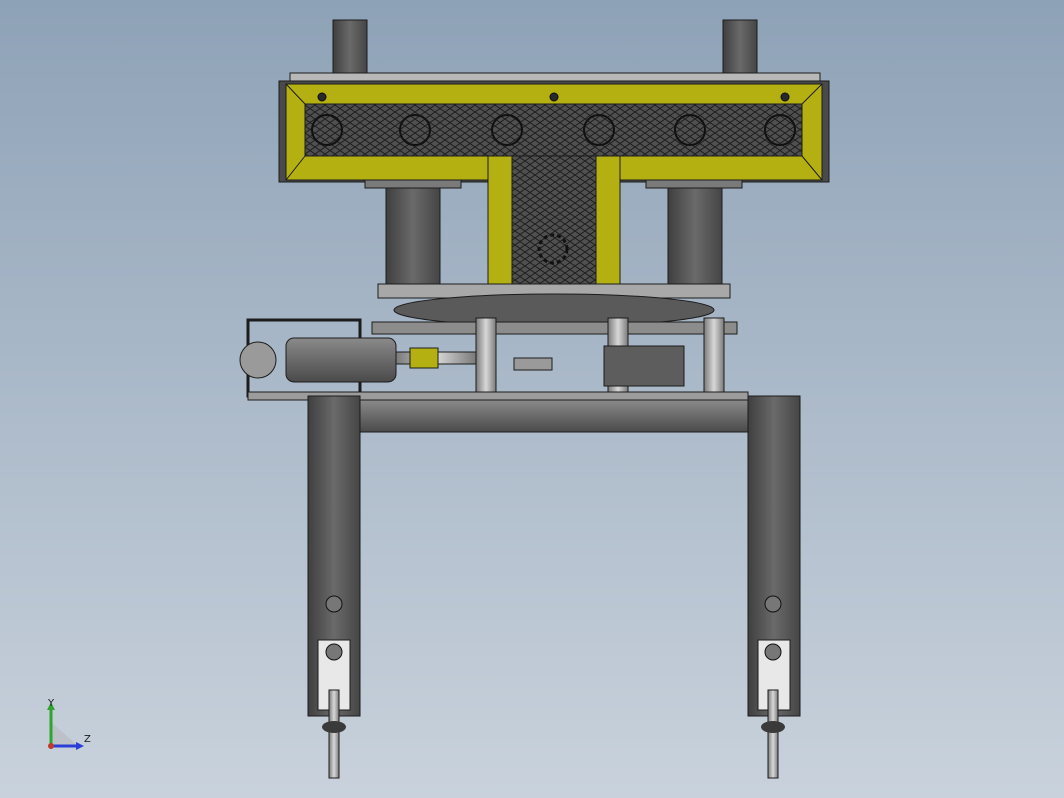  I want to click on adjust-screw, so click(533, 364).